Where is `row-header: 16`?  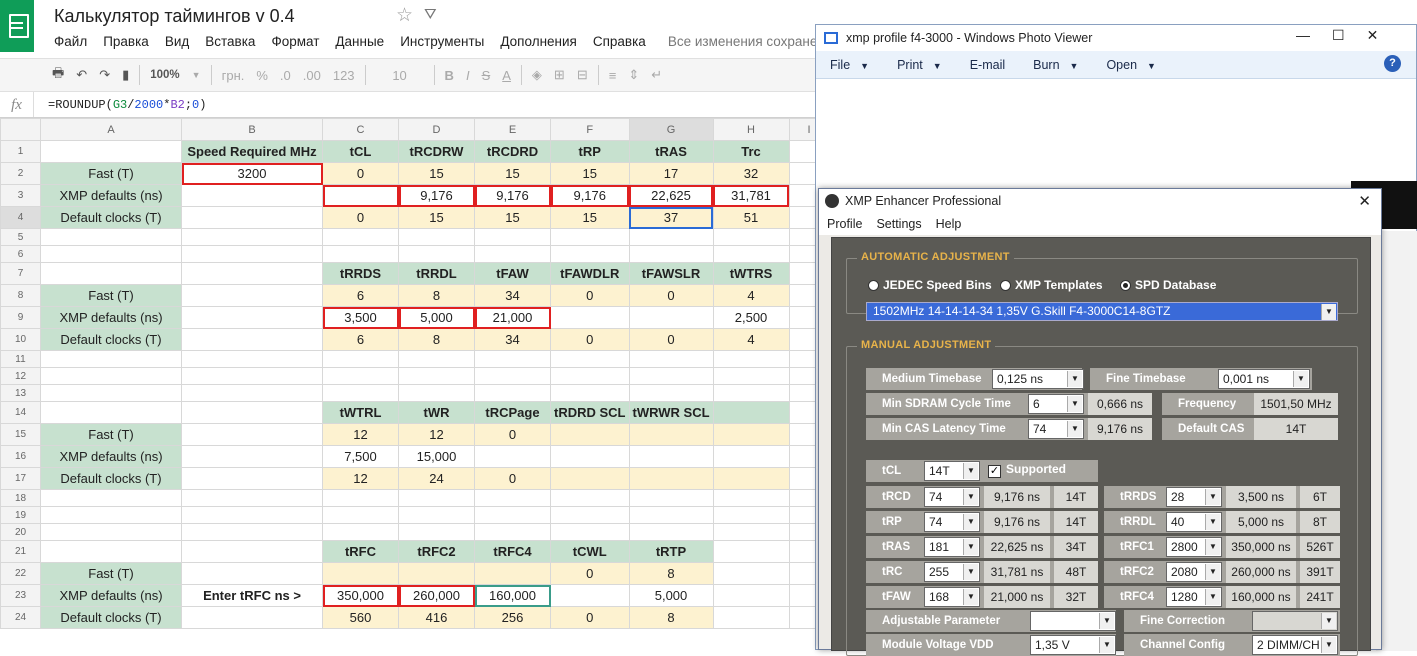
row-header: 16 is located at coordinates (20, 456).